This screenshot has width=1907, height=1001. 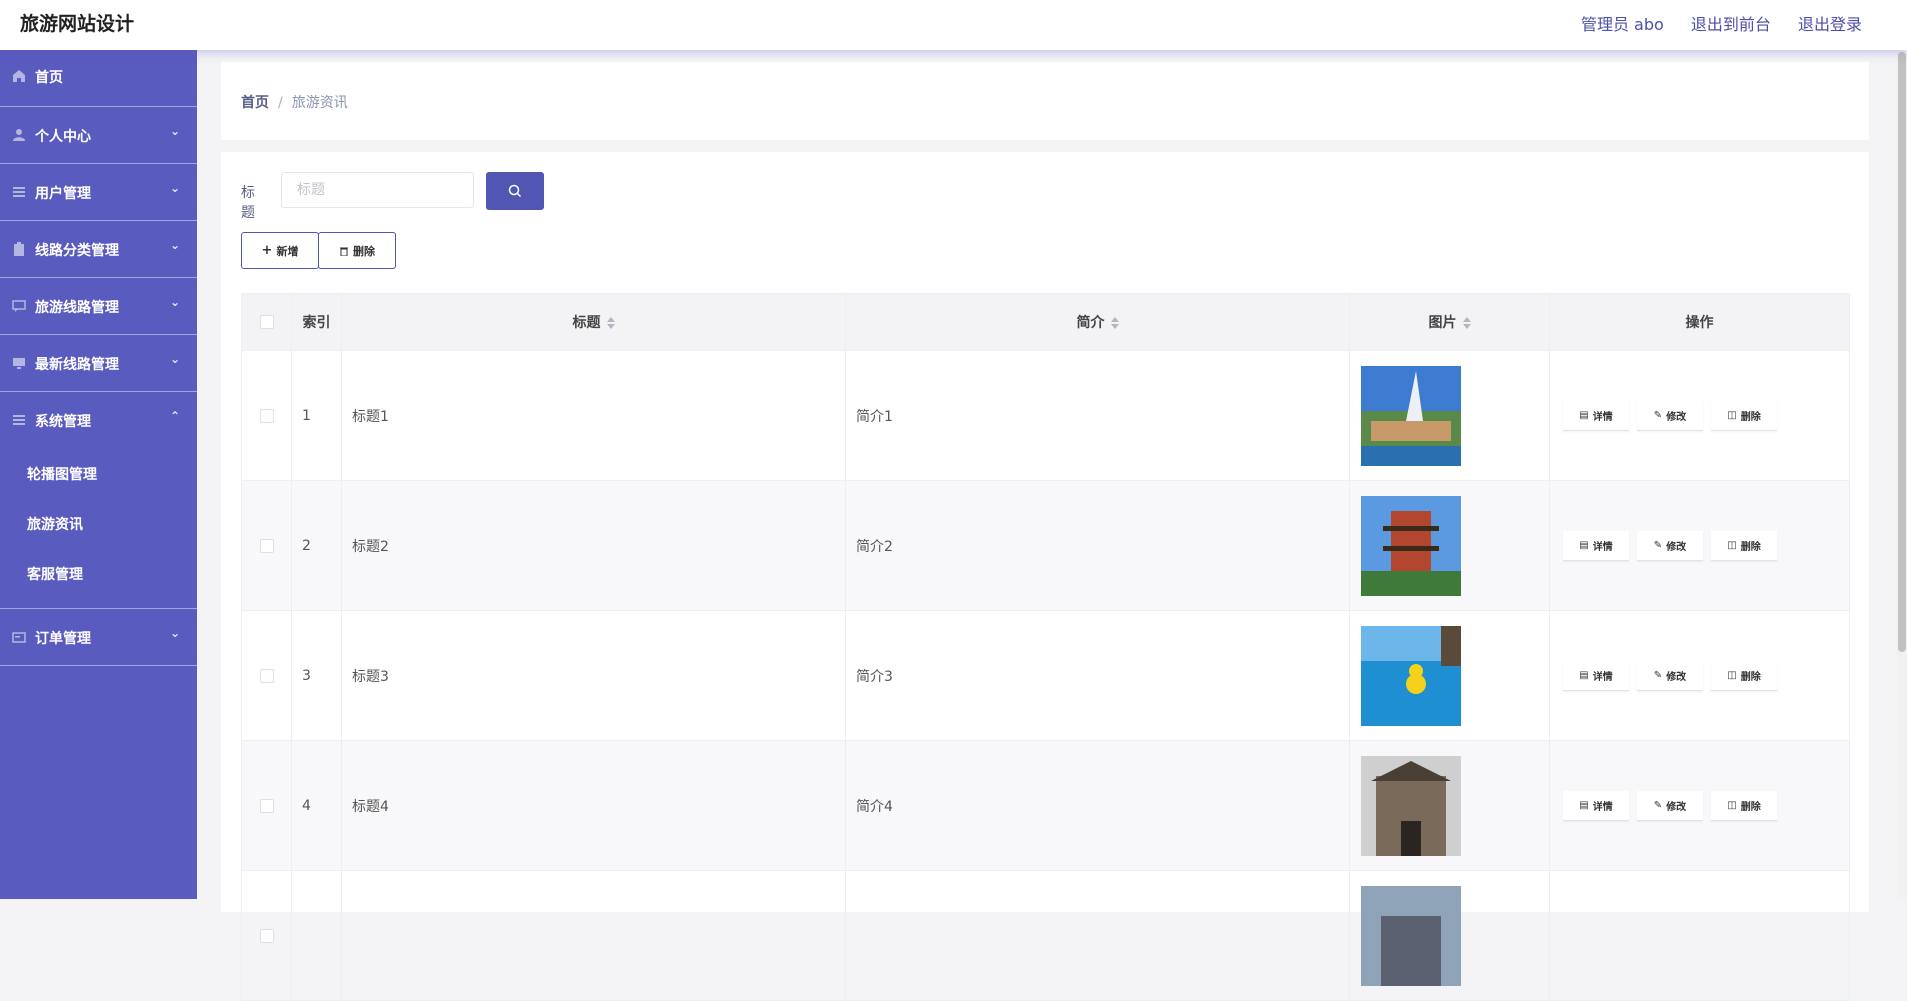 What do you see at coordinates (174, 416) in the screenshot?
I see `chevron-up-icon: ⌃` at bounding box center [174, 416].